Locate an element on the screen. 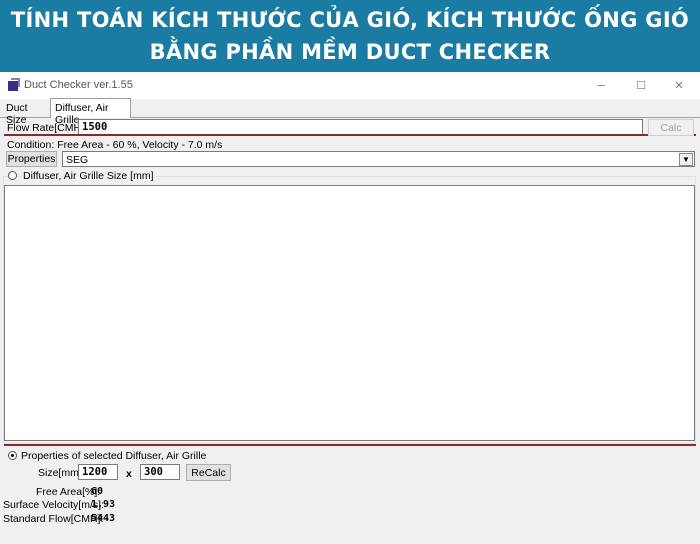 The image size is (700, 544). type-select: SEG ▼ is located at coordinates (378, 159).